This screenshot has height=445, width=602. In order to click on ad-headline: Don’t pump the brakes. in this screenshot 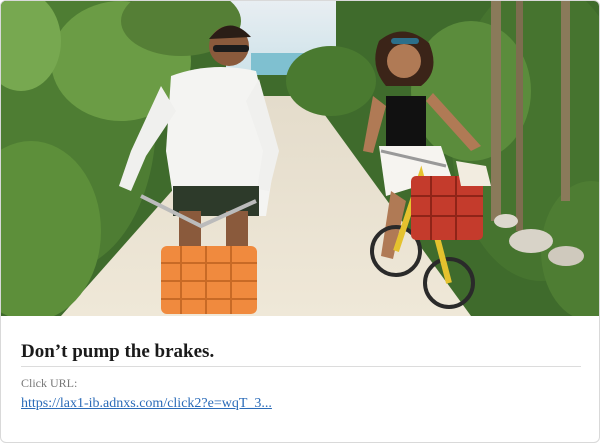, I will do `click(301, 354)`.